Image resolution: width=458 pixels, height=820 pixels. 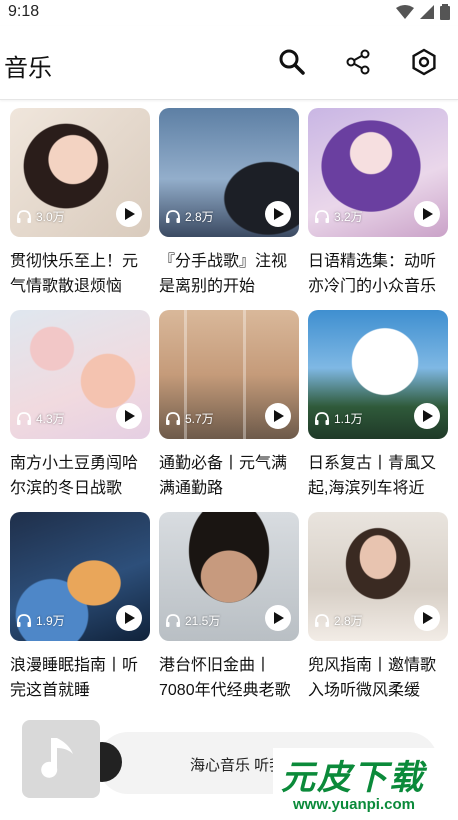 I want to click on wifi-icon, so click(x=405, y=12).